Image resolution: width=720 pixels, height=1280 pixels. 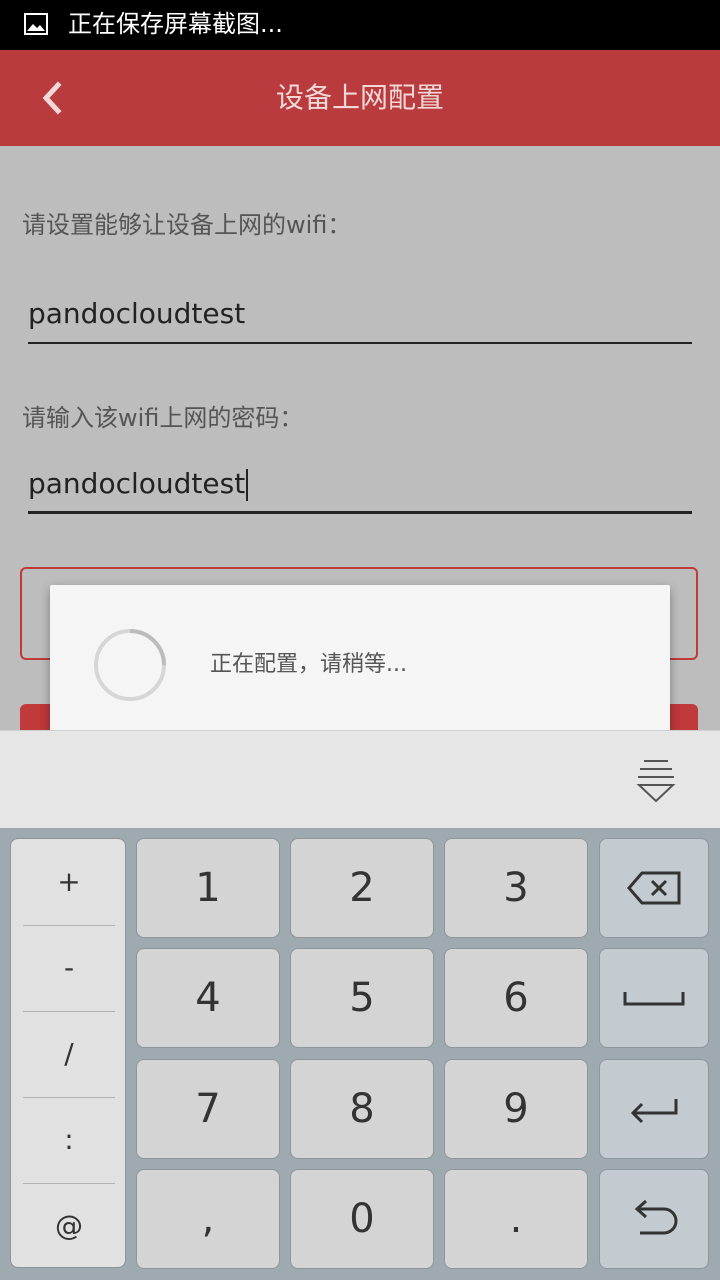 I want to click on hide-keyboard-icon, so click(x=656, y=781).